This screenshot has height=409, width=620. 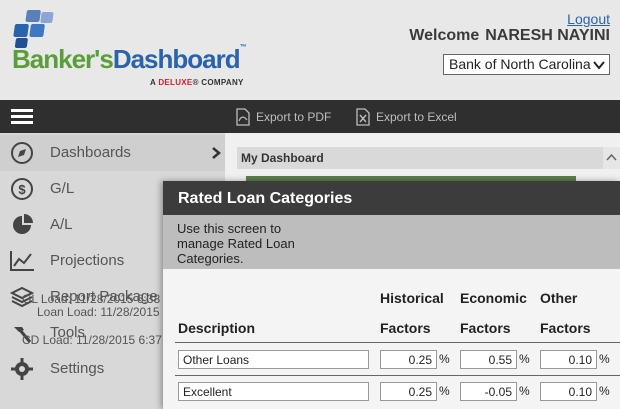 I want to click on brand-name-part1: Banker's, so click(x=63, y=59).